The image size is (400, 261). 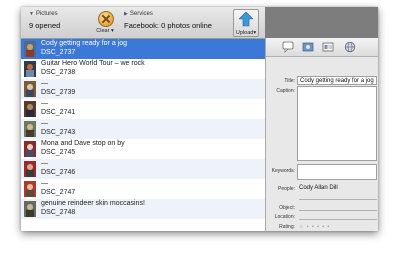 What do you see at coordinates (58, 72) in the screenshot?
I see `photo-filename: DSC_2738` at bounding box center [58, 72].